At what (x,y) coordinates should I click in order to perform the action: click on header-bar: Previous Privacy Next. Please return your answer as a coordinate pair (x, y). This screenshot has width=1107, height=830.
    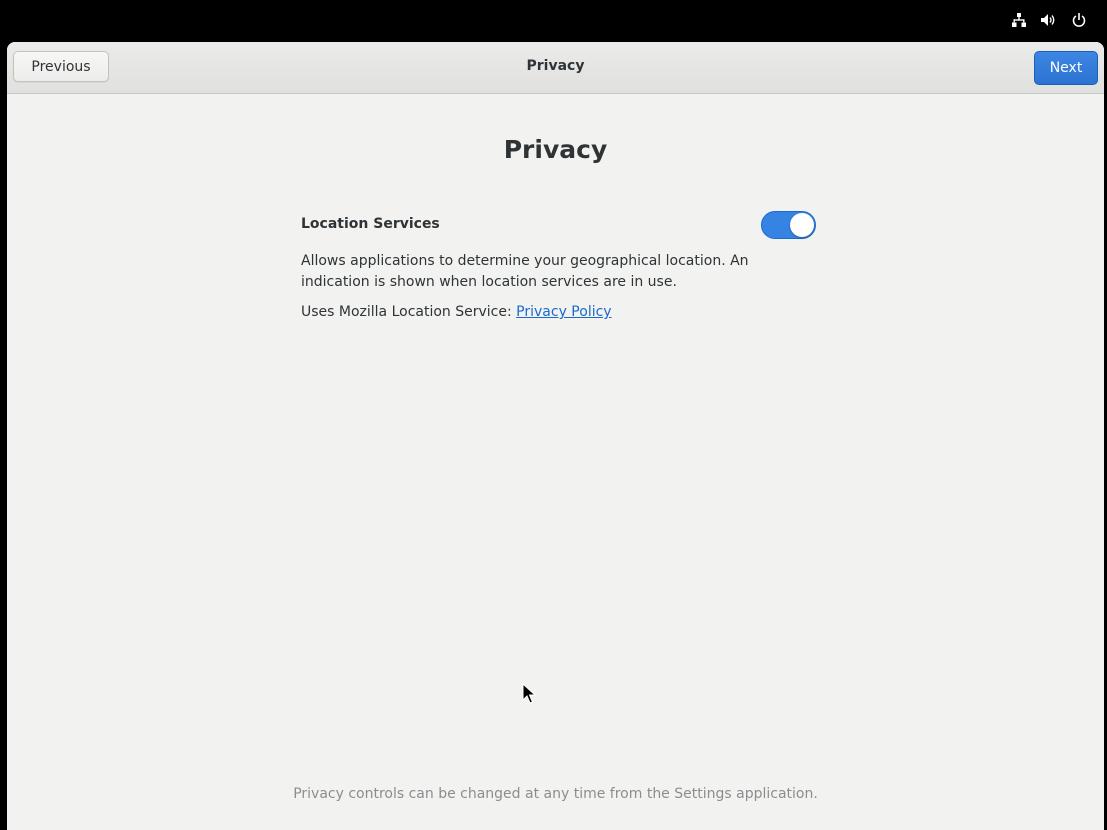
    Looking at the image, I should click on (555, 68).